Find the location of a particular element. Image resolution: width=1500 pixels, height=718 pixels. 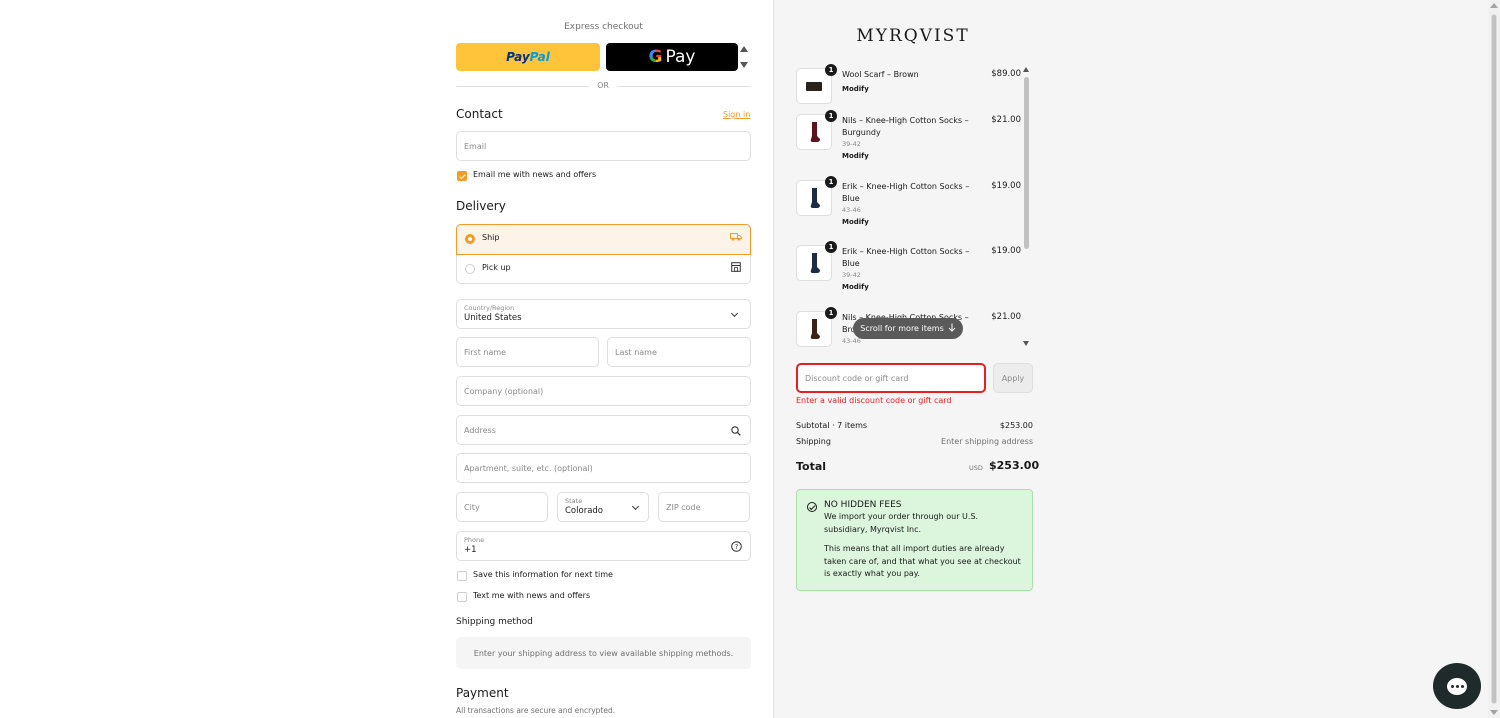

last-name-placeholder: Last name is located at coordinates (636, 352).